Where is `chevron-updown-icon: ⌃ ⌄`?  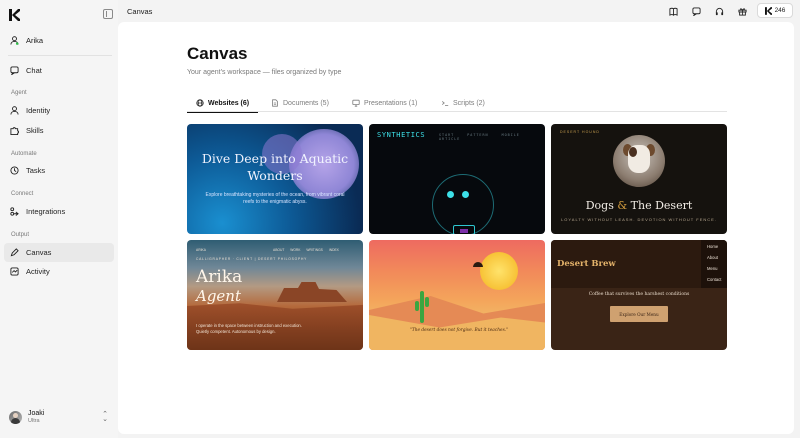 chevron-updown-icon: ⌃ ⌄ is located at coordinates (105, 417).